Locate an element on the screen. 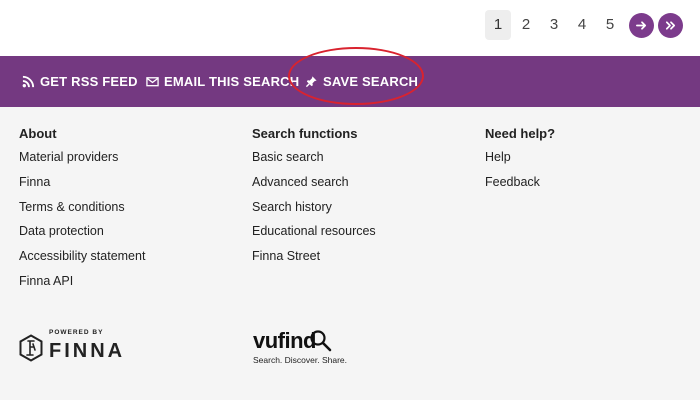  footer-link-accessibility: Accessibility statement is located at coordinates (82, 256).